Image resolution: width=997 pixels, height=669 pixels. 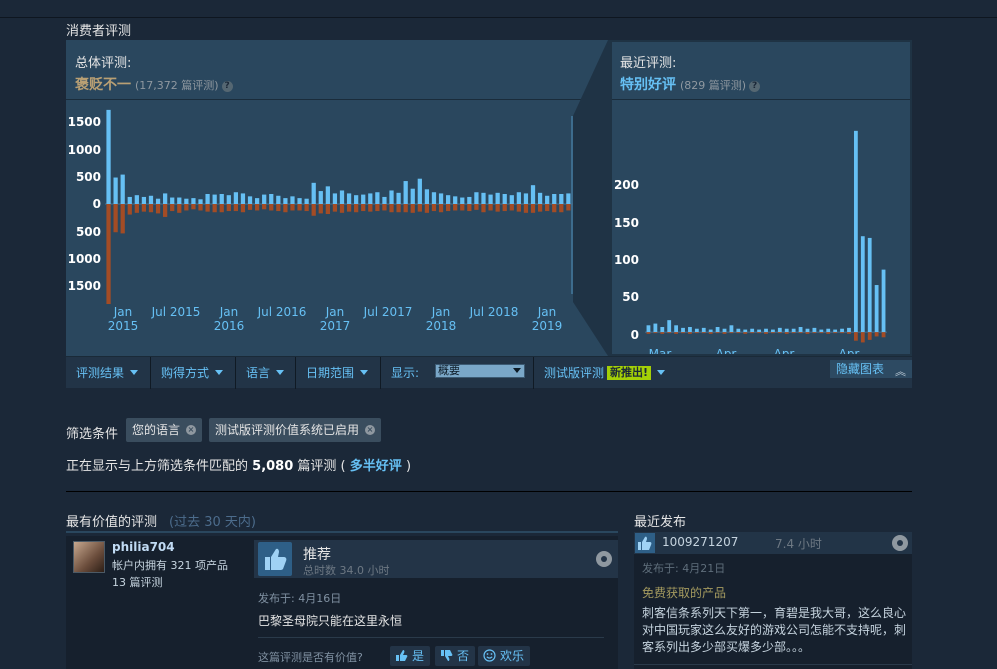 I want to click on filter-chip-beta: 测试版评测价值系统已启用 ×, so click(x=295, y=430).